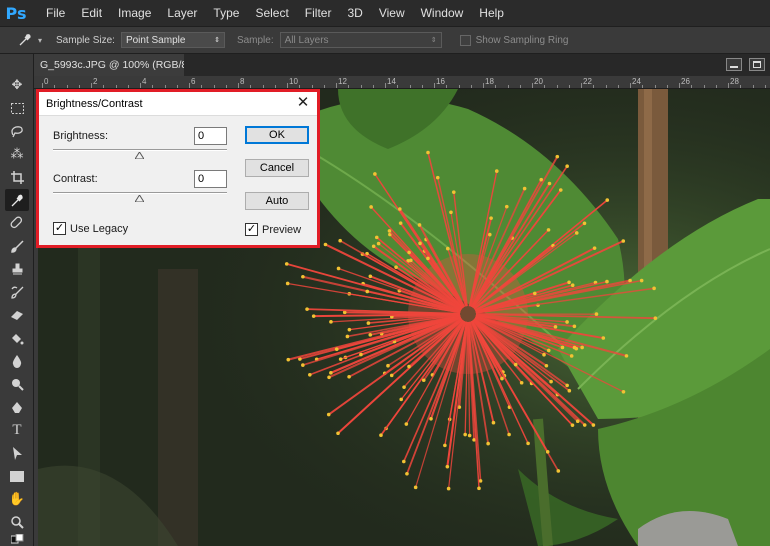  Describe the element at coordinates (140, 150) in the screenshot. I see `brightness-slider-track` at that location.